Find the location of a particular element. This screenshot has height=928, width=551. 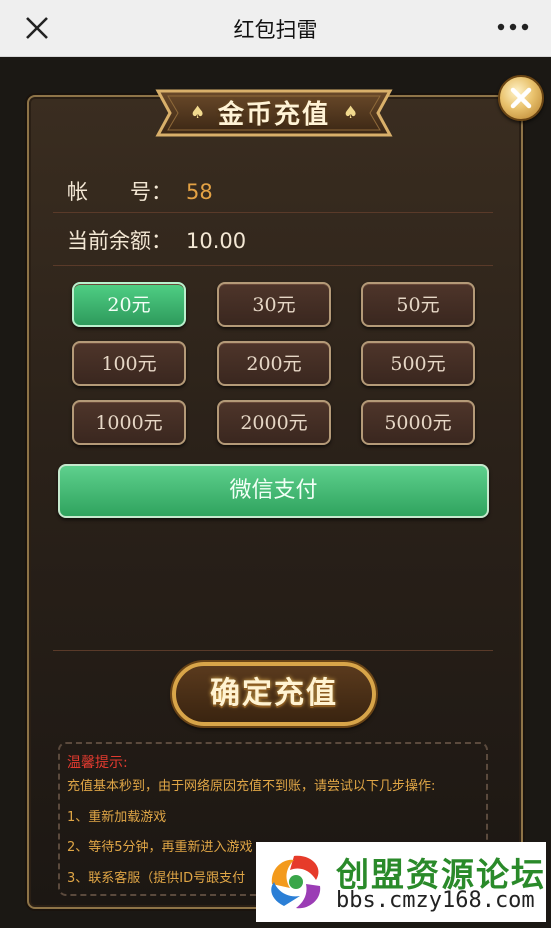

balance-value: 10.00 is located at coordinates (216, 241).